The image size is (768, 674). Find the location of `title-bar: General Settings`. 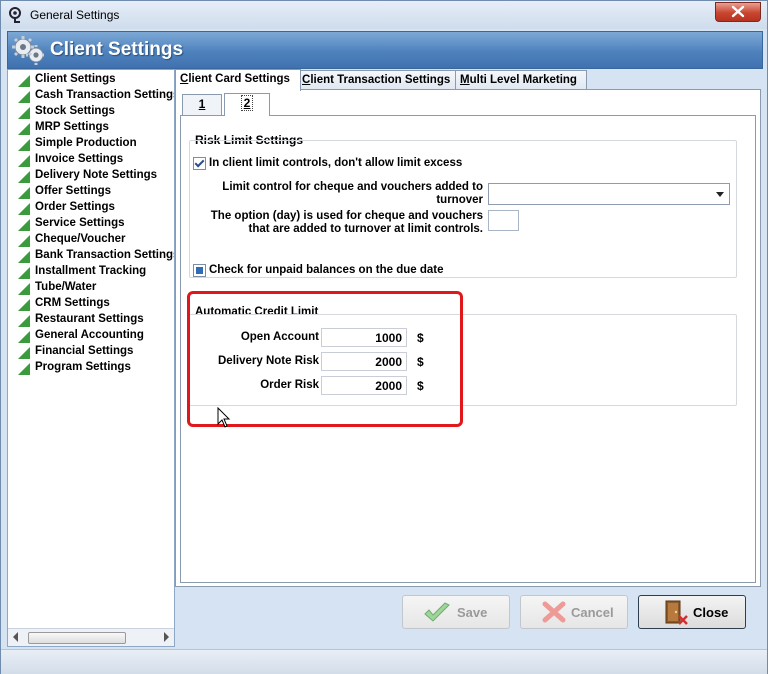

title-bar: General Settings is located at coordinates (384, 15).